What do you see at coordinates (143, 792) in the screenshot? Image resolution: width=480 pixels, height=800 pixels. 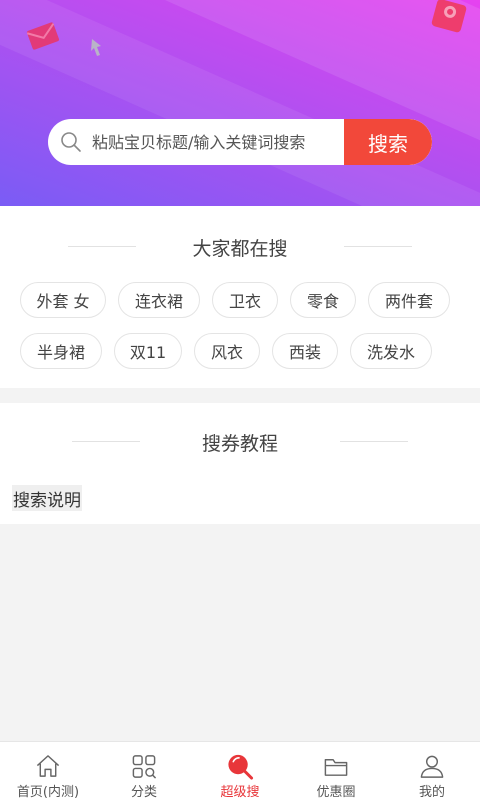 I see `tab-label: 分类` at bounding box center [143, 792].